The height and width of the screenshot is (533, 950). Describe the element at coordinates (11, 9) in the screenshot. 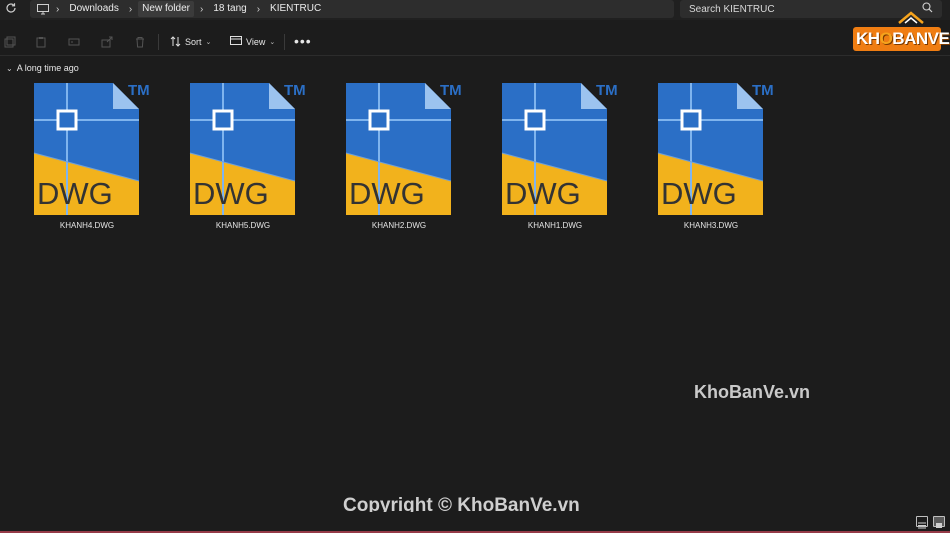

I see `refresh-icon` at that location.